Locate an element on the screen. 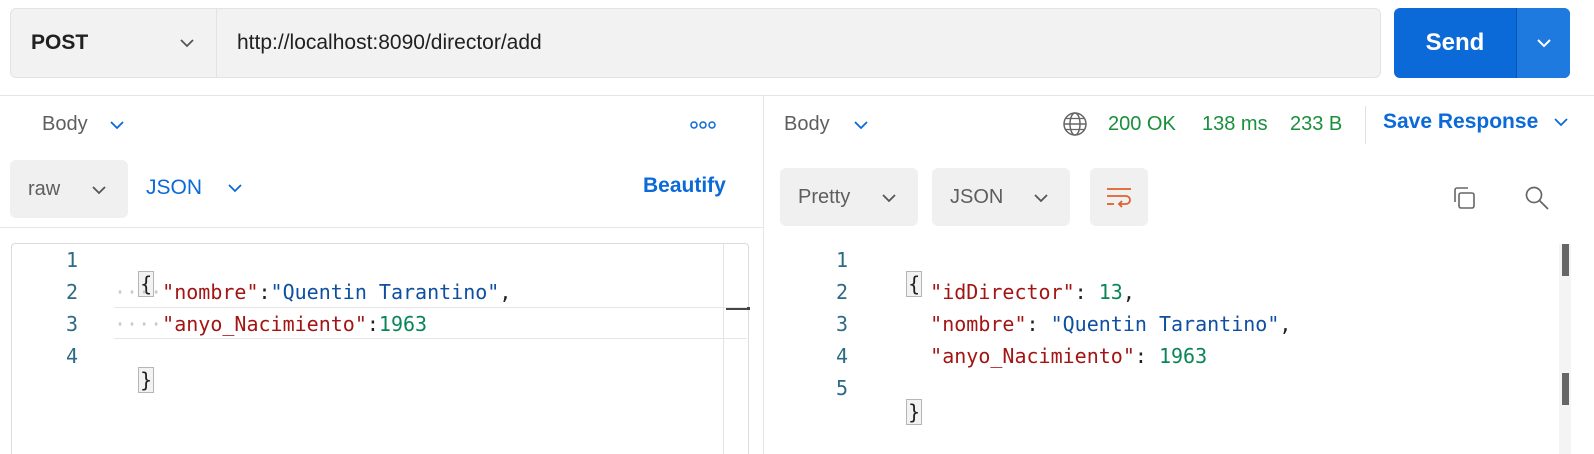  search-button is located at coordinates (1537, 198).